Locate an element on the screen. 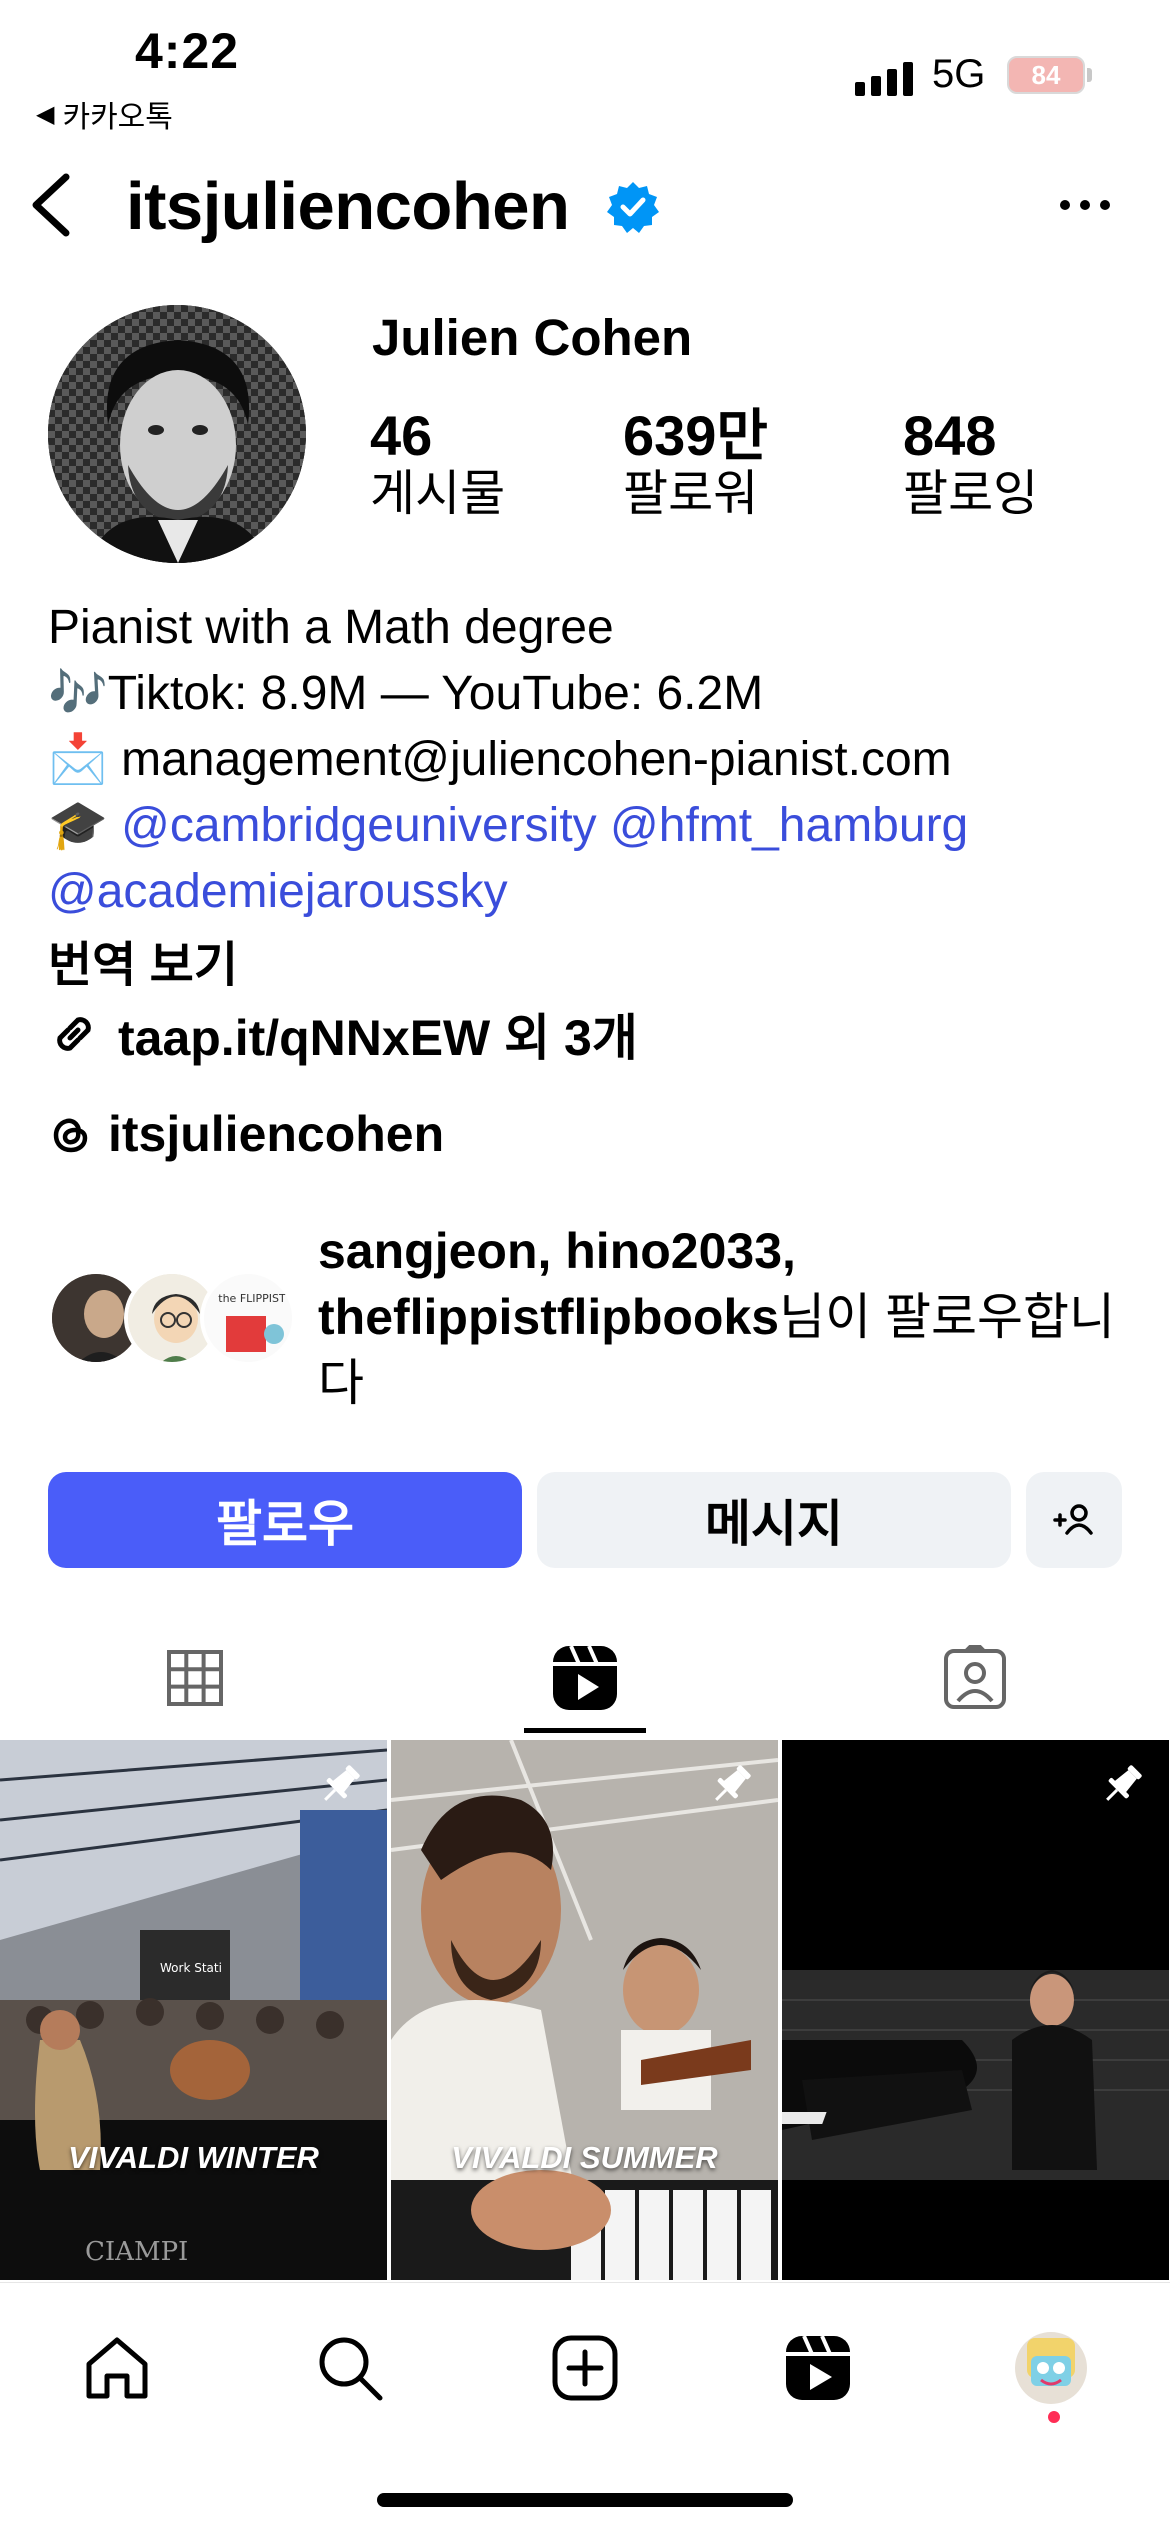 The image size is (1170, 2533). threads-icon is located at coordinates (70, 1135).